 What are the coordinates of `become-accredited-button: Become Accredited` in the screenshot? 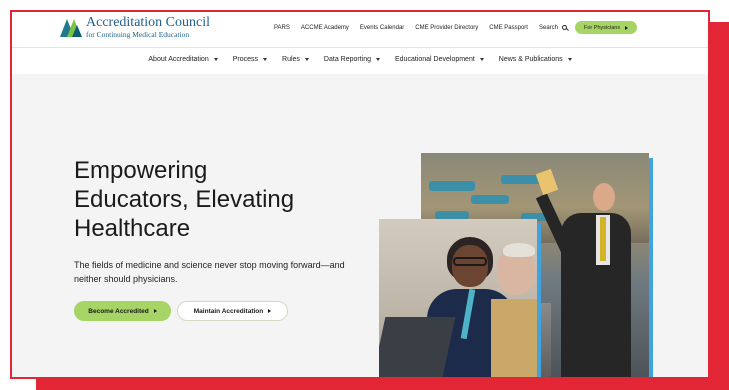 It's located at (122, 311).